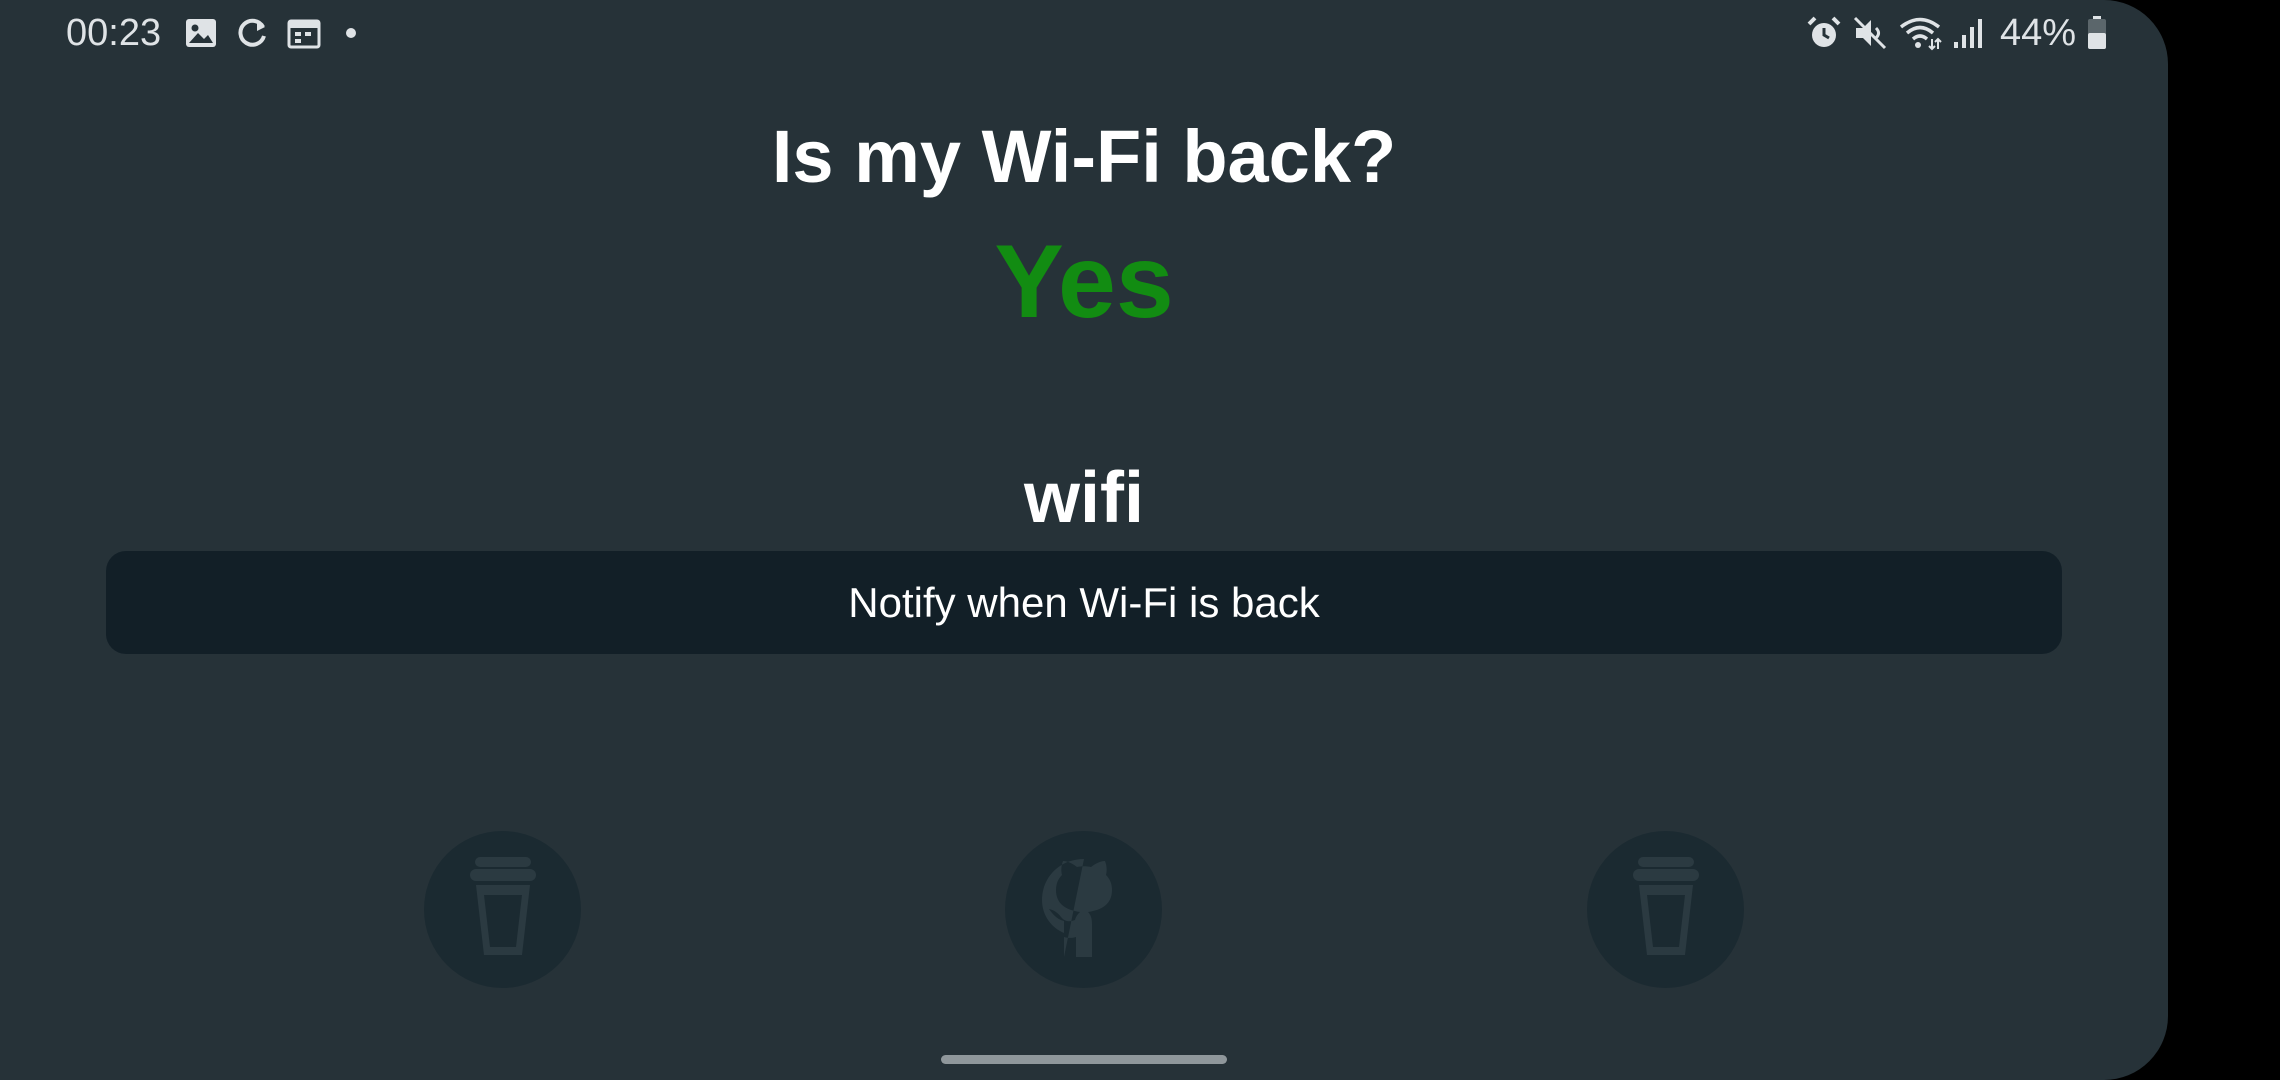 This screenshot has height=1080, width=2280. I want to click on wifi-icon, so click(1920, 33).